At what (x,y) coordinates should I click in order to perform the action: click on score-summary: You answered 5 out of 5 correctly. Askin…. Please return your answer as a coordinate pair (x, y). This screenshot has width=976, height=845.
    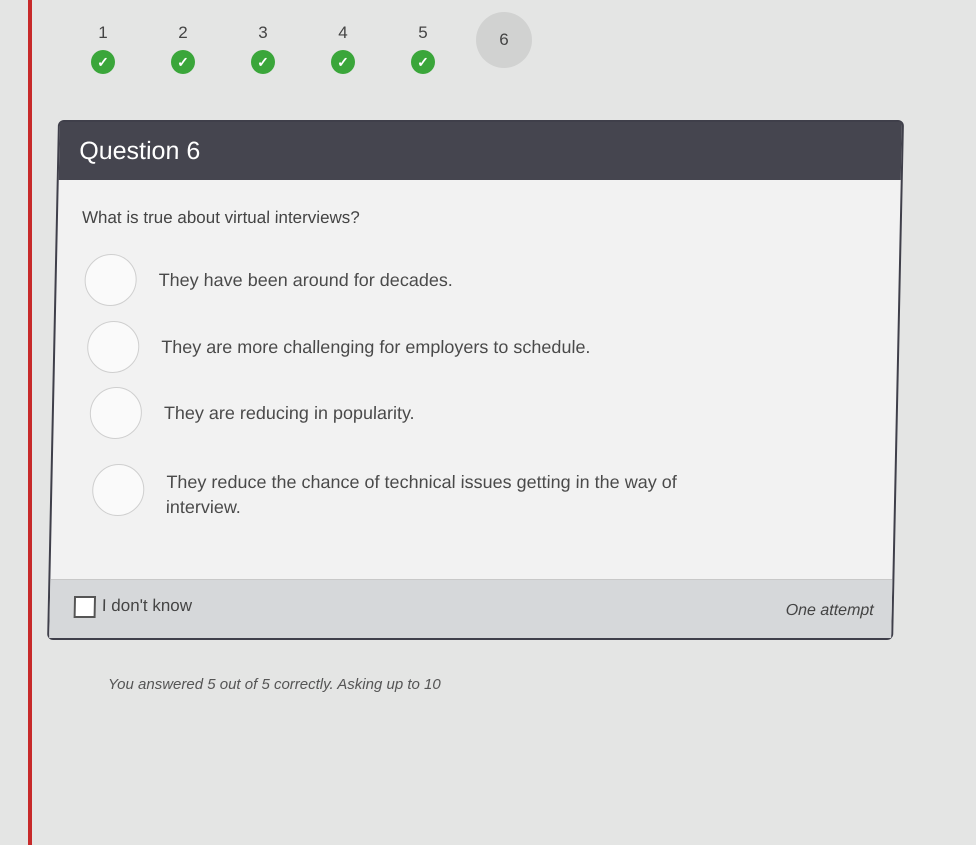
    Looking at the image, I should click on (274, 684).